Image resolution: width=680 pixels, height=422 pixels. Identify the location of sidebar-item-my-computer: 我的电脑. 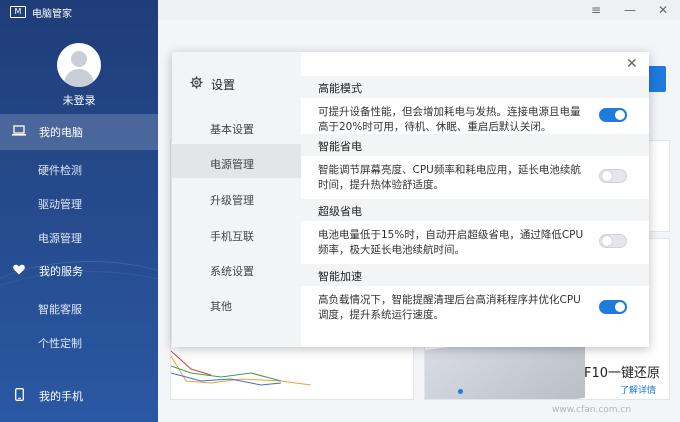
(79, 132).